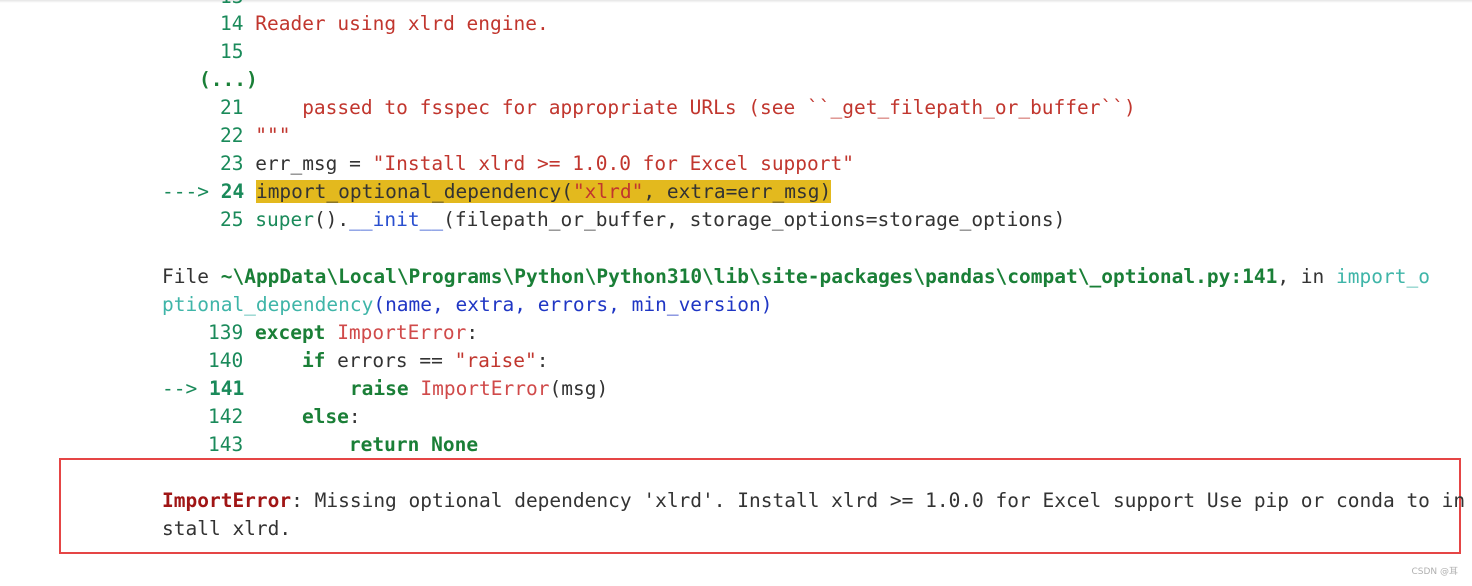  I want to click on current-line-arrow: --->, so click(185, 191).